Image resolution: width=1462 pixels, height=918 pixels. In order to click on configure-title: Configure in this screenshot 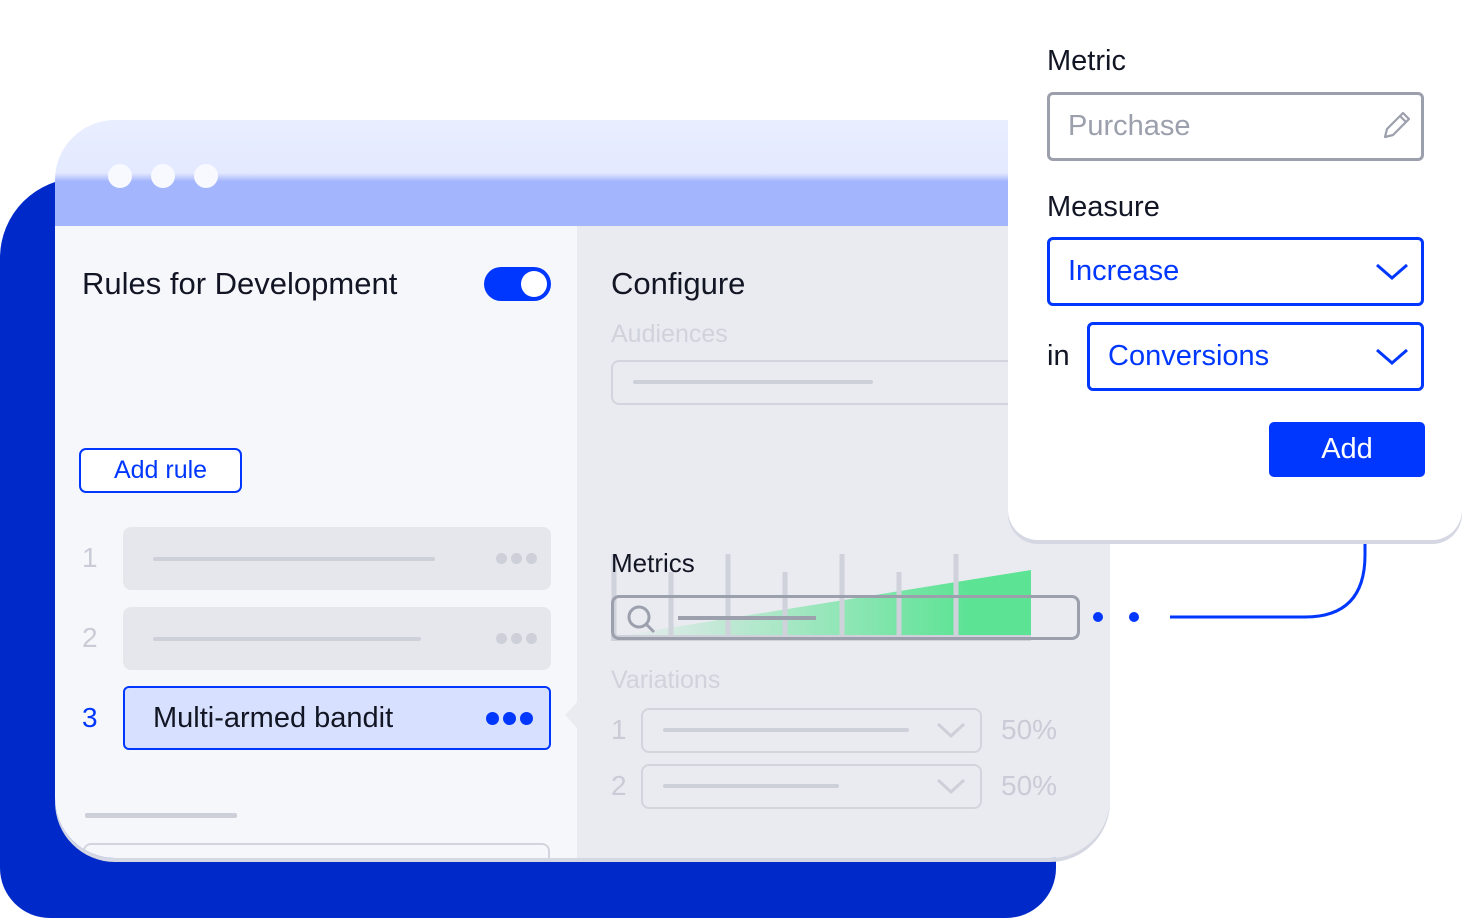, I will do `click(678, 283)`.